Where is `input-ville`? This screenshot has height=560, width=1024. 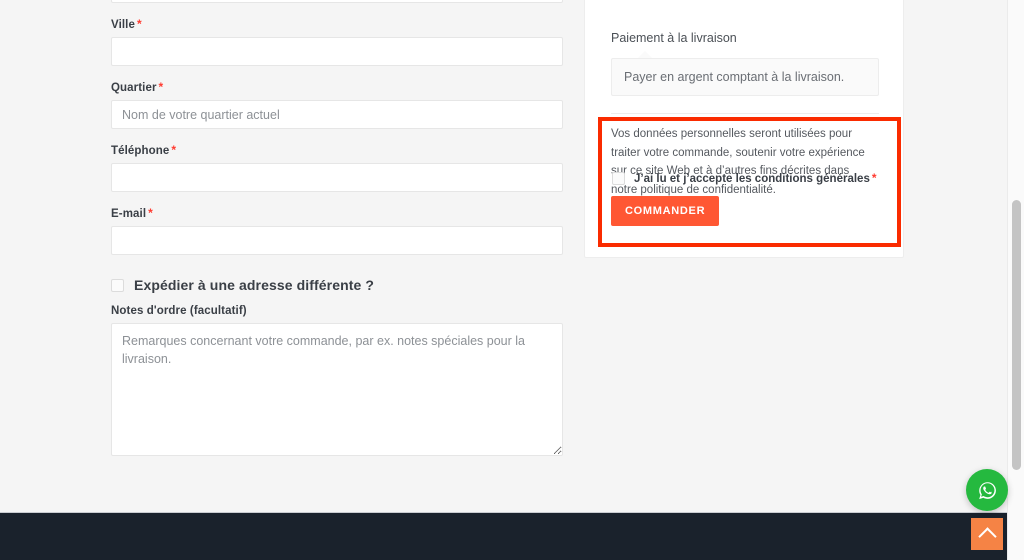 input-ville is located at coordinates (337, 51).